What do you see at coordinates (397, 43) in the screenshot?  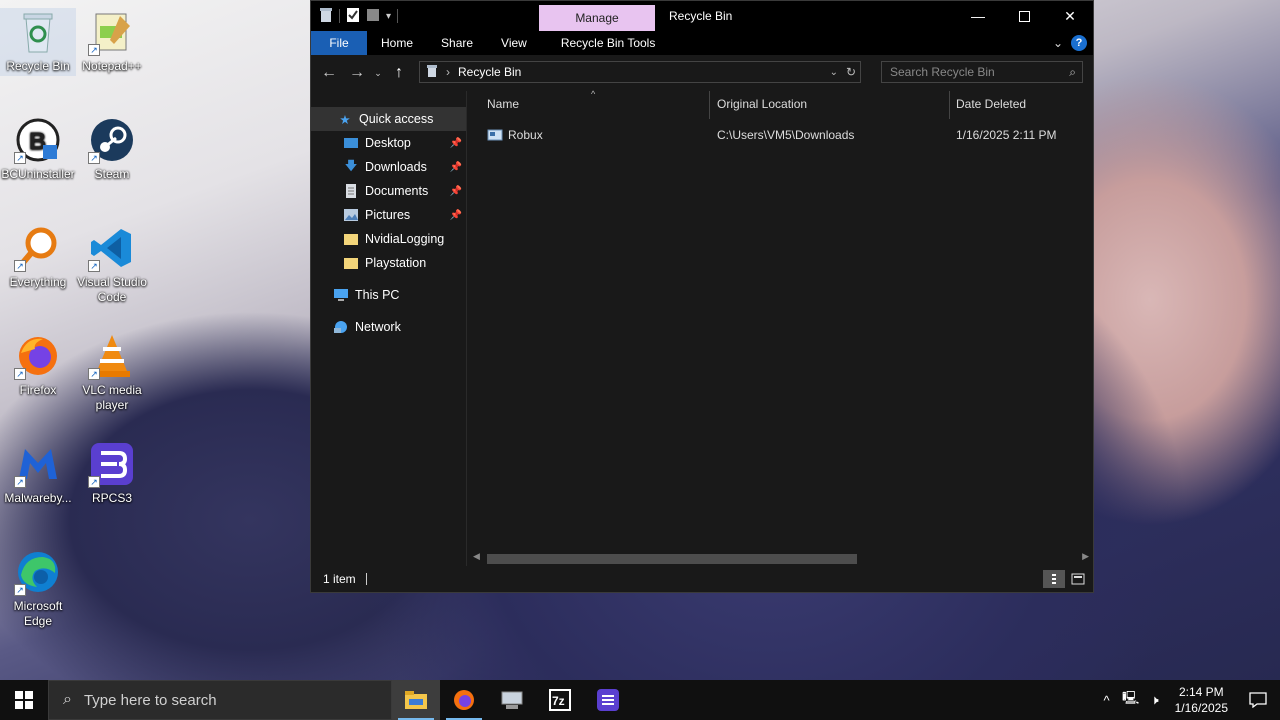 I see `tab-home: Home` at bounding box center [397, 43].